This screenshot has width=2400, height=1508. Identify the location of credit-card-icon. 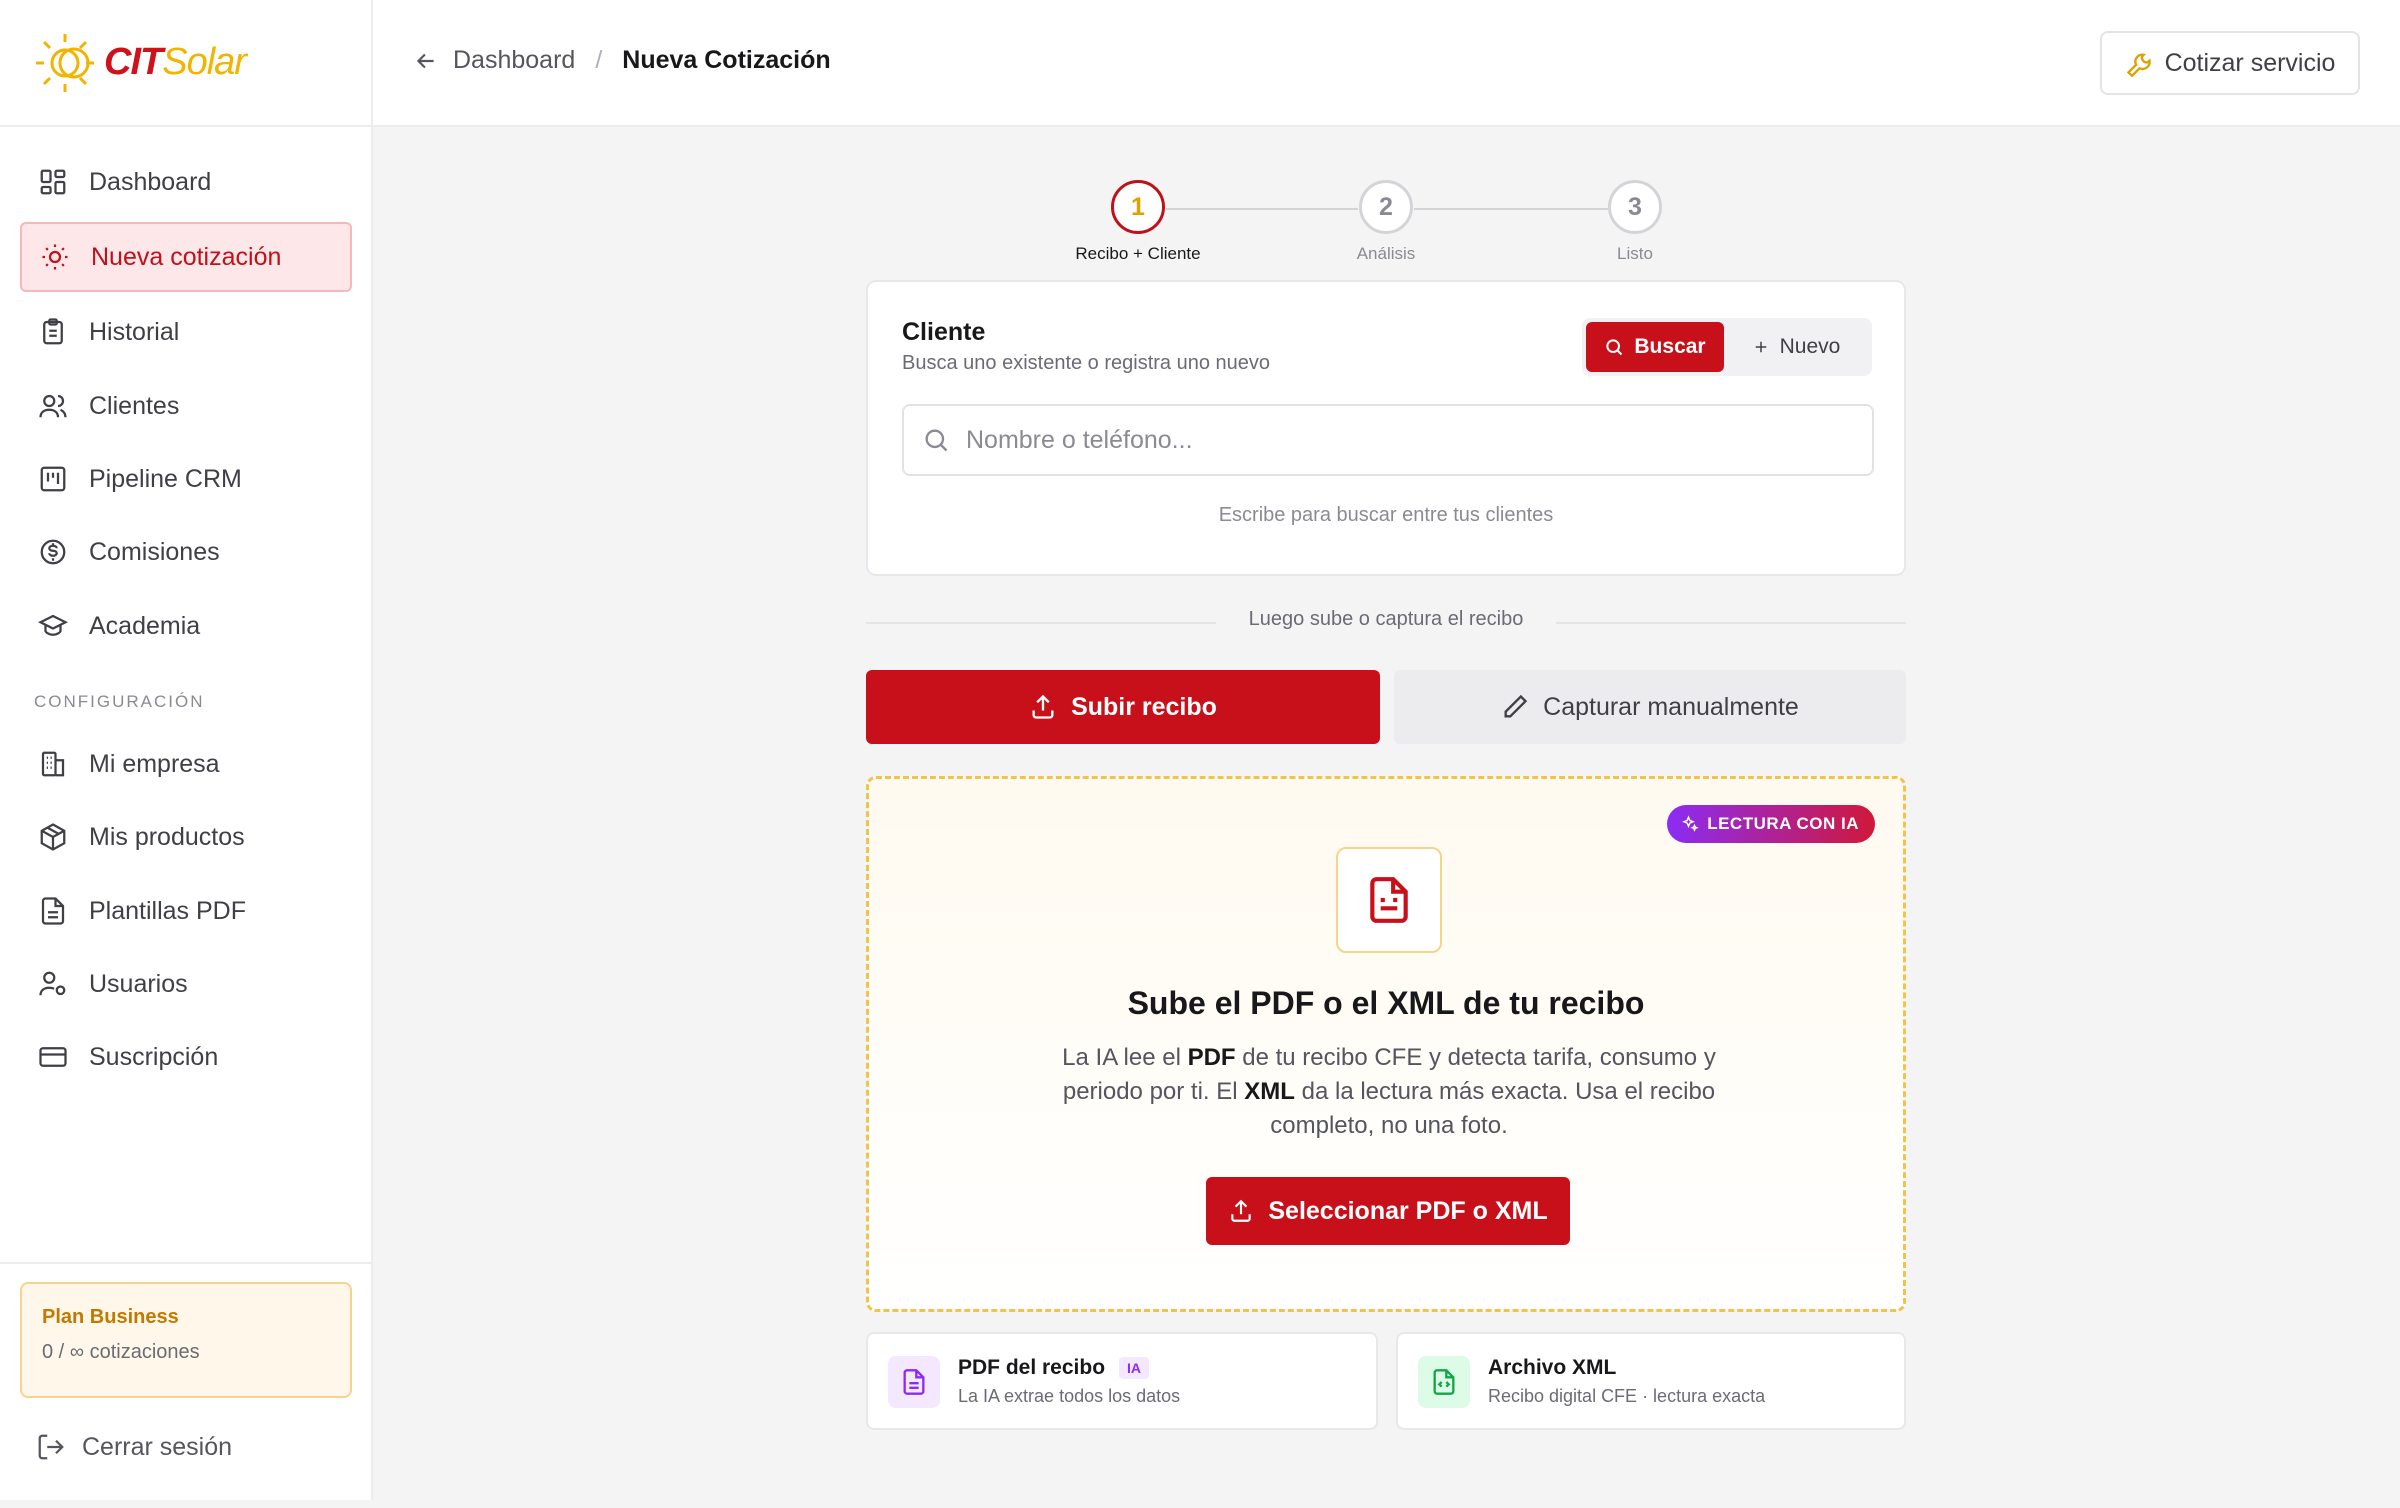
(53, 1057).